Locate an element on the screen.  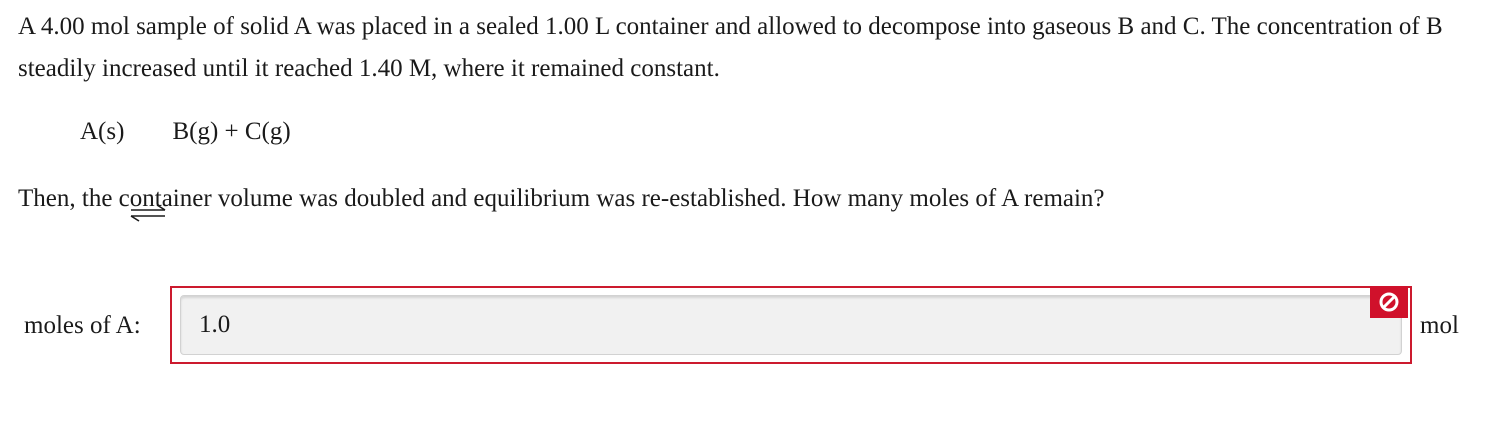
product-b: B(g) is located at coordinates (195, 131).